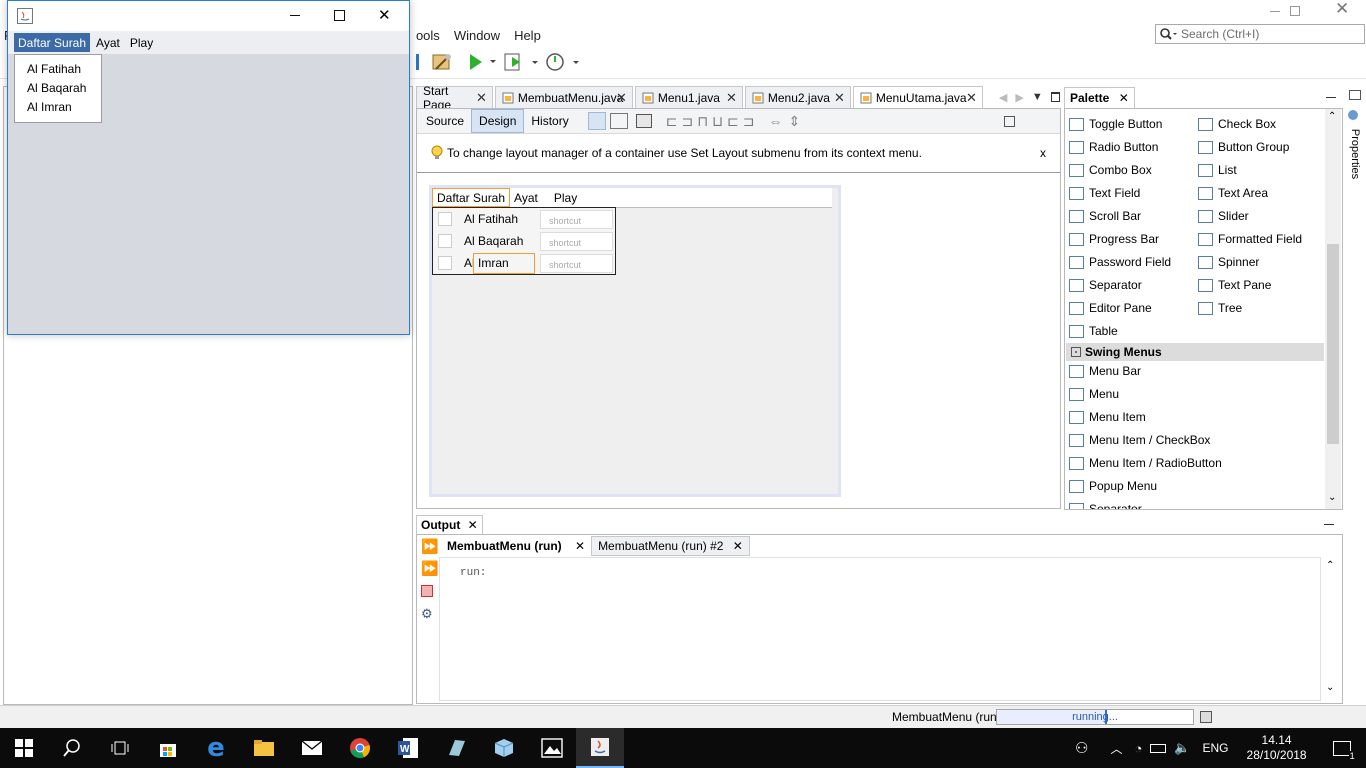  I want to click on palette-item: Spinner, so click(1228, 262).